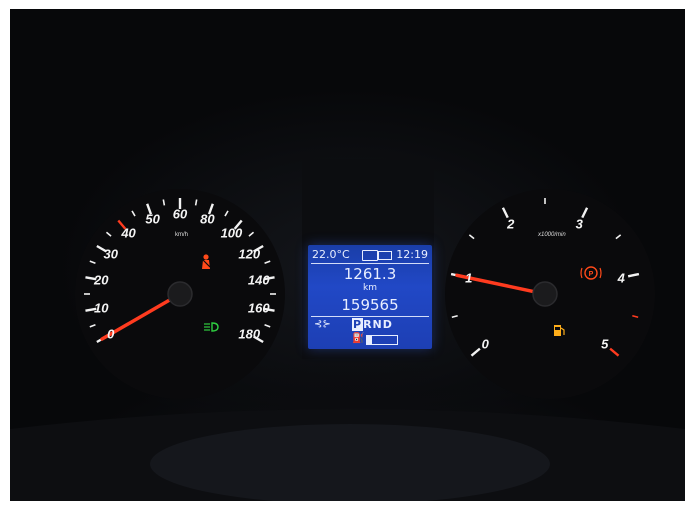 Image resolution: width=694 pixels, height=511 pixels. I want to click on tachometer-label: 0, so click(485, 344).